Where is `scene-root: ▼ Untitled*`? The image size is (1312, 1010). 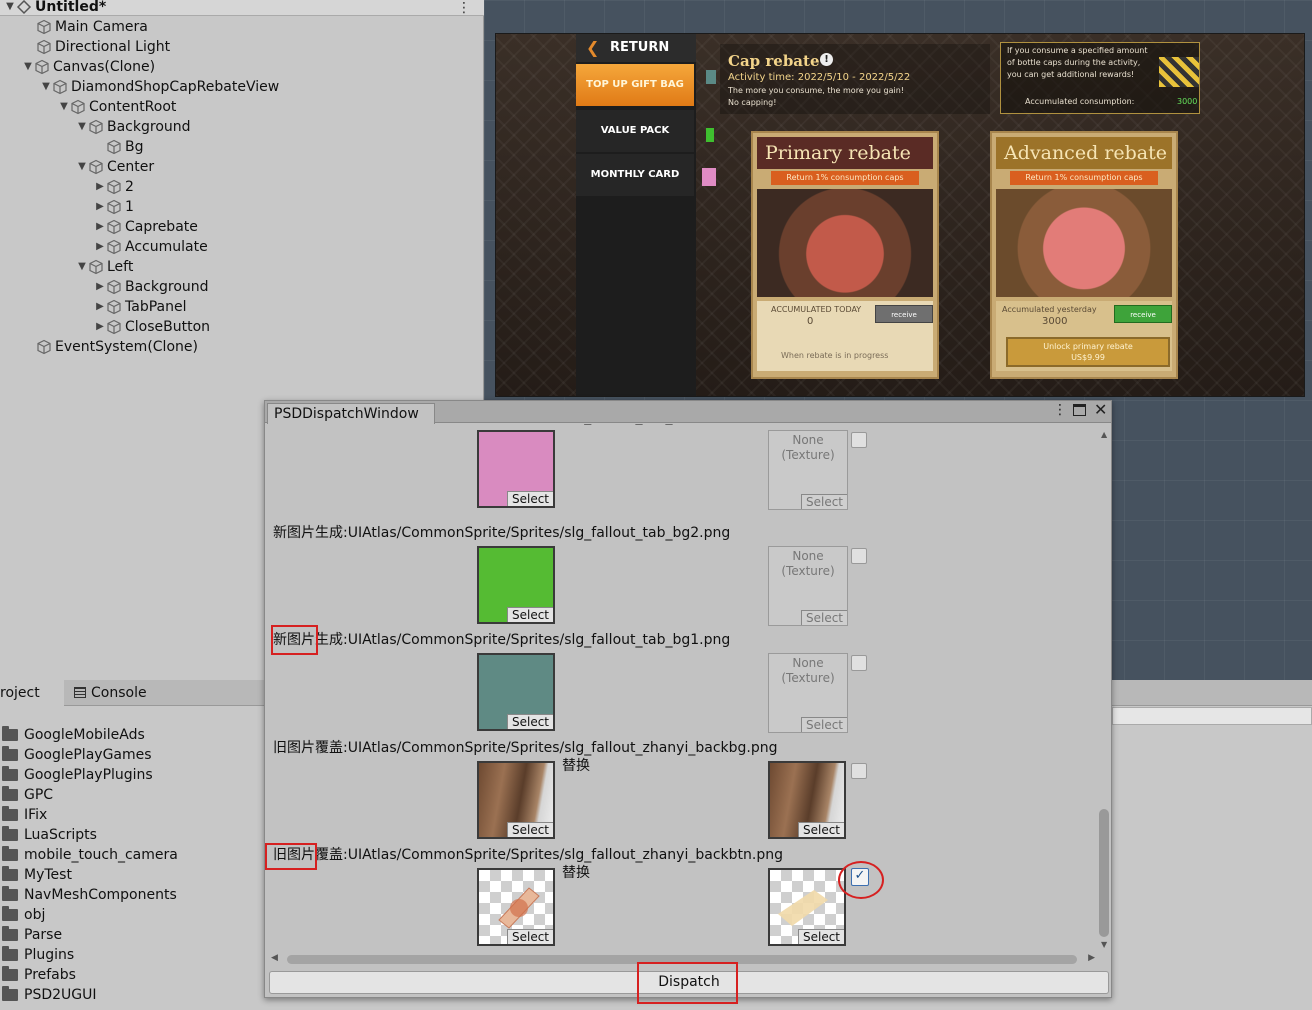 scene-root: ▼ Untitled* is located at coordinates (55, 8).